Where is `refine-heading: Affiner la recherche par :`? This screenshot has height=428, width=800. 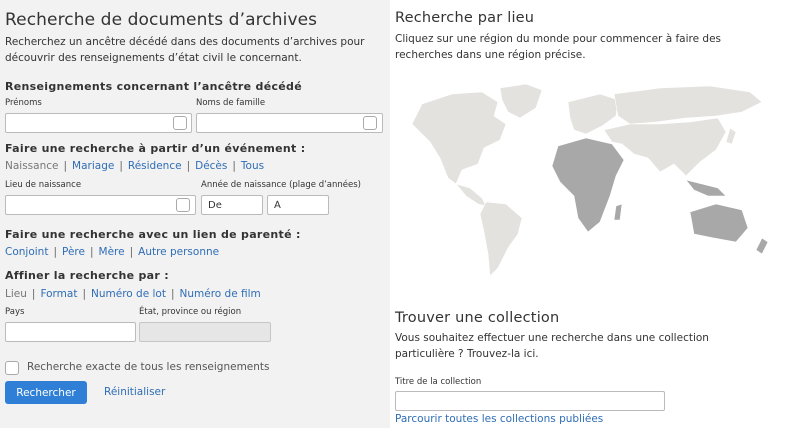
refine-heading: Affiner la recherche par : is located at coordinates (87, 275).